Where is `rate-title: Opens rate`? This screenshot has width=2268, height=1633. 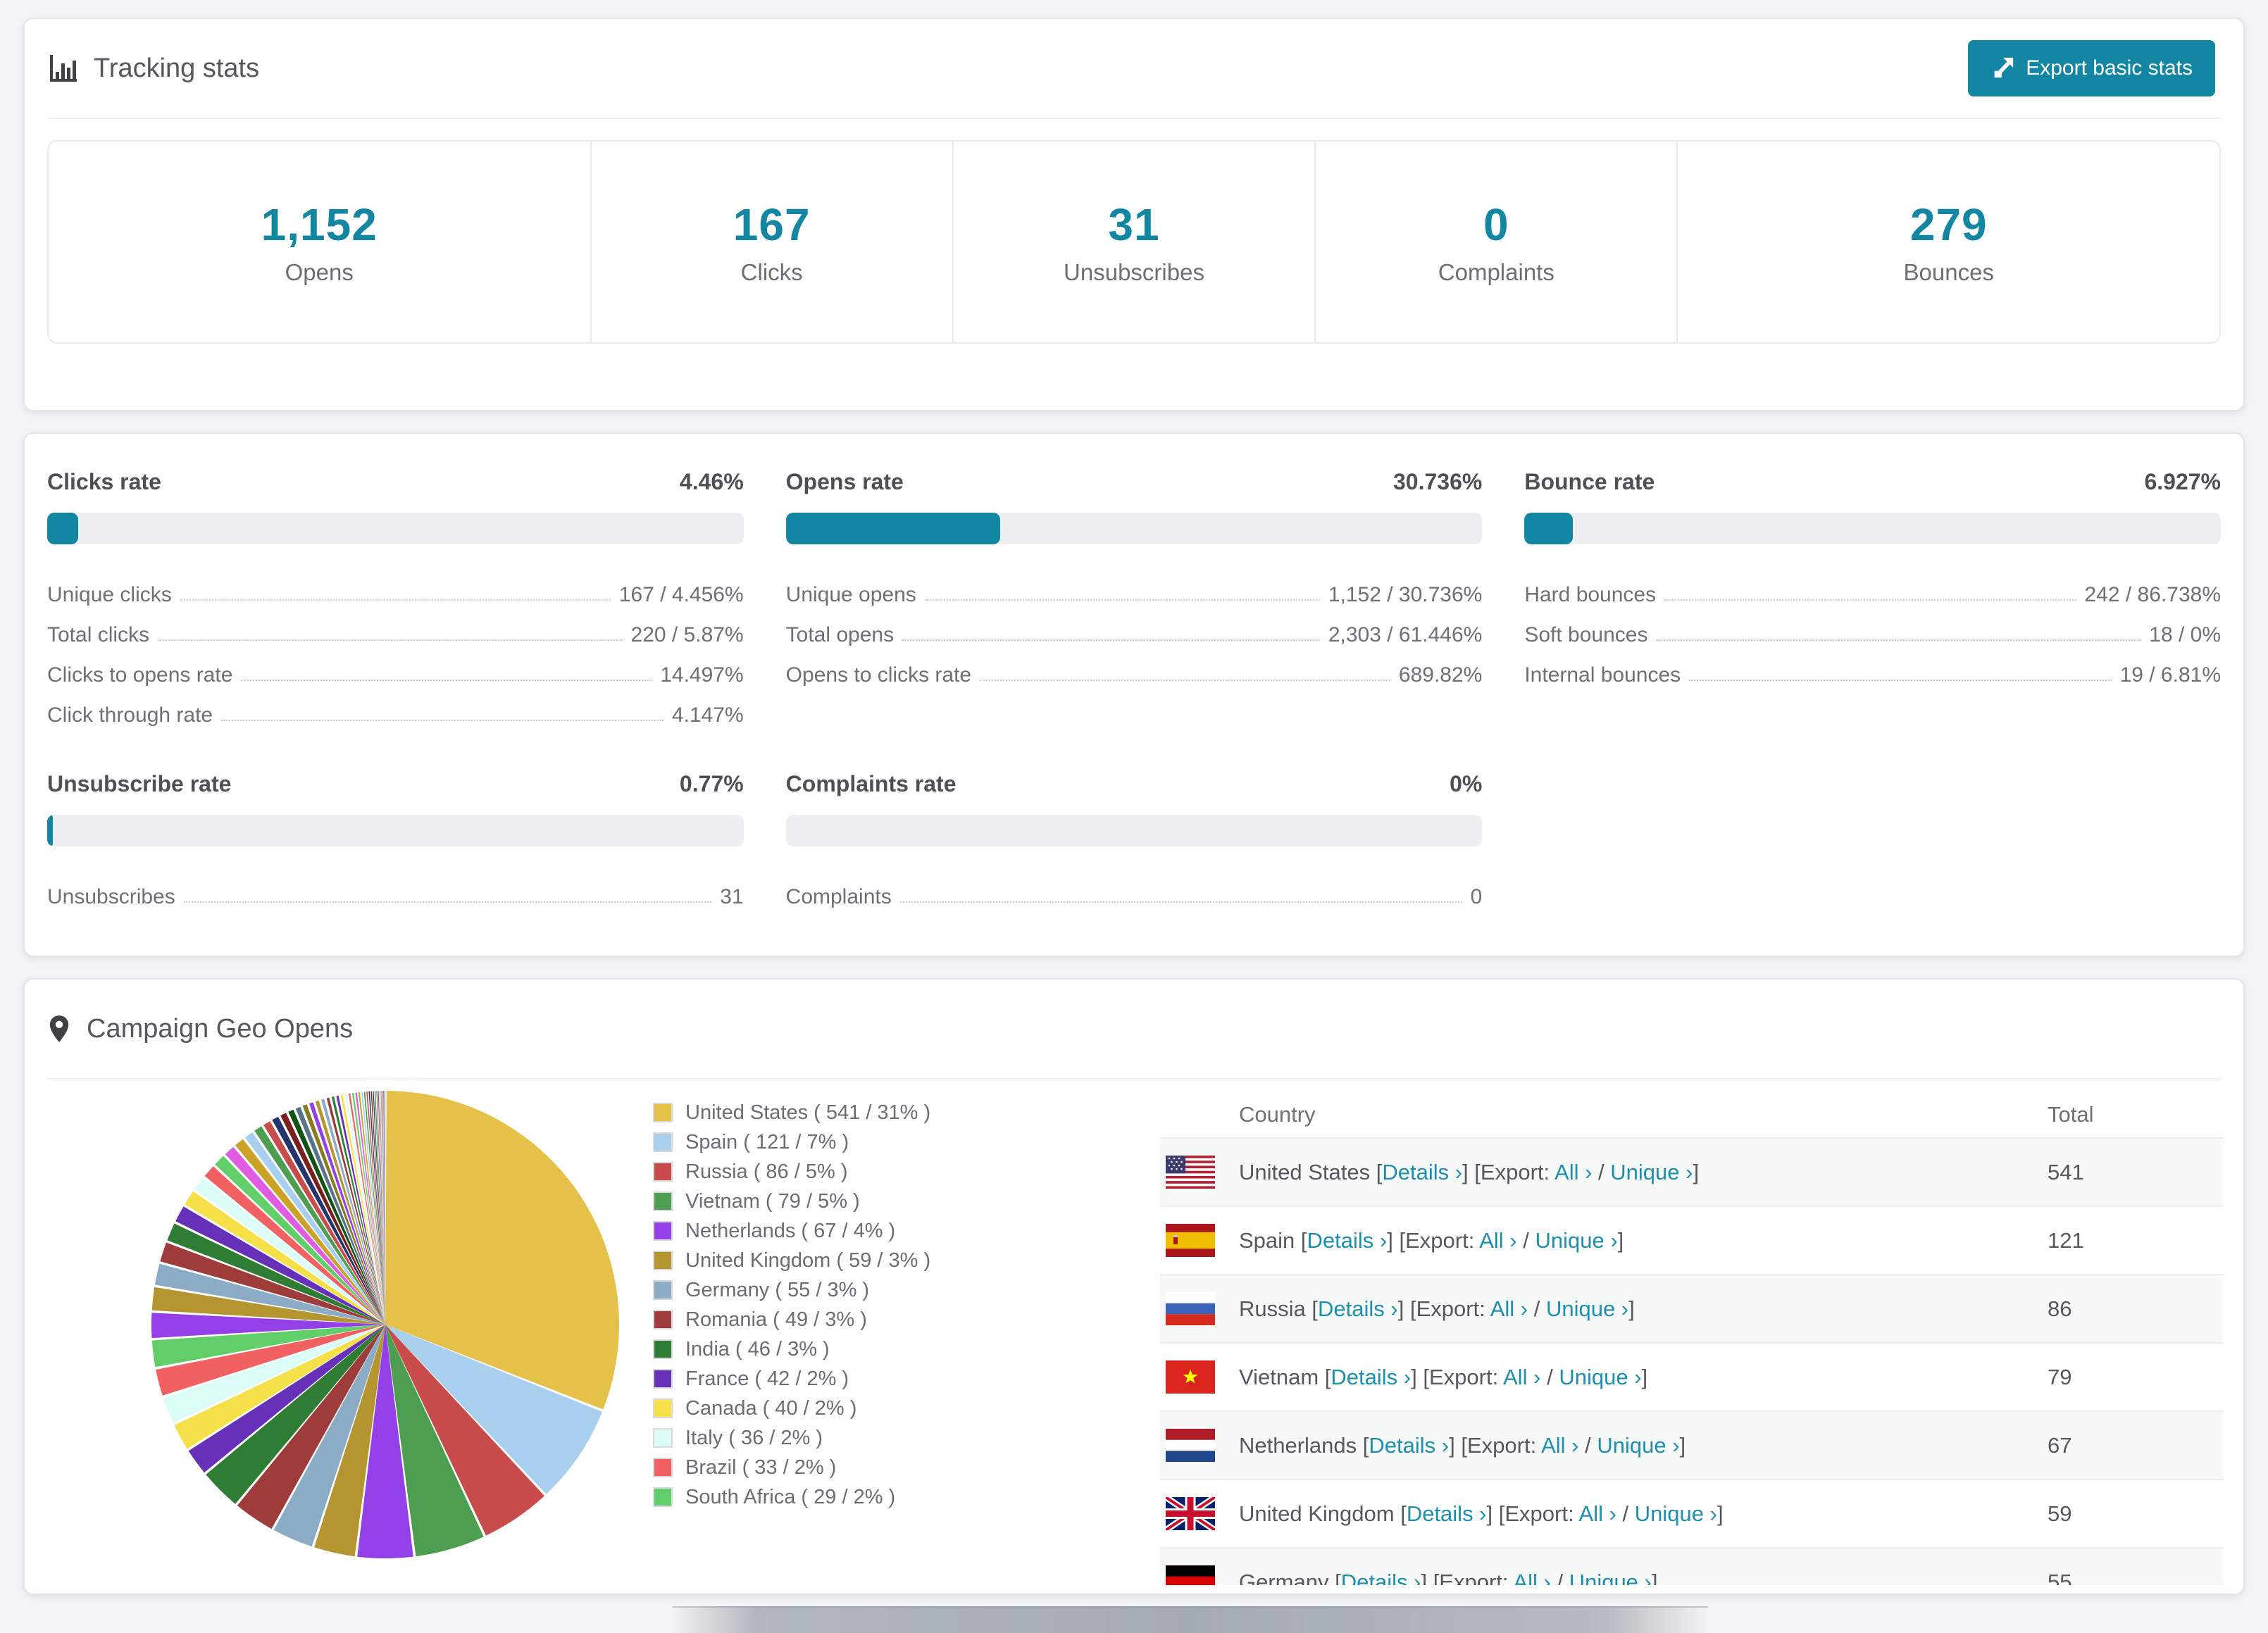
rate-title: Opens rate is located at coordinates (845, 482).